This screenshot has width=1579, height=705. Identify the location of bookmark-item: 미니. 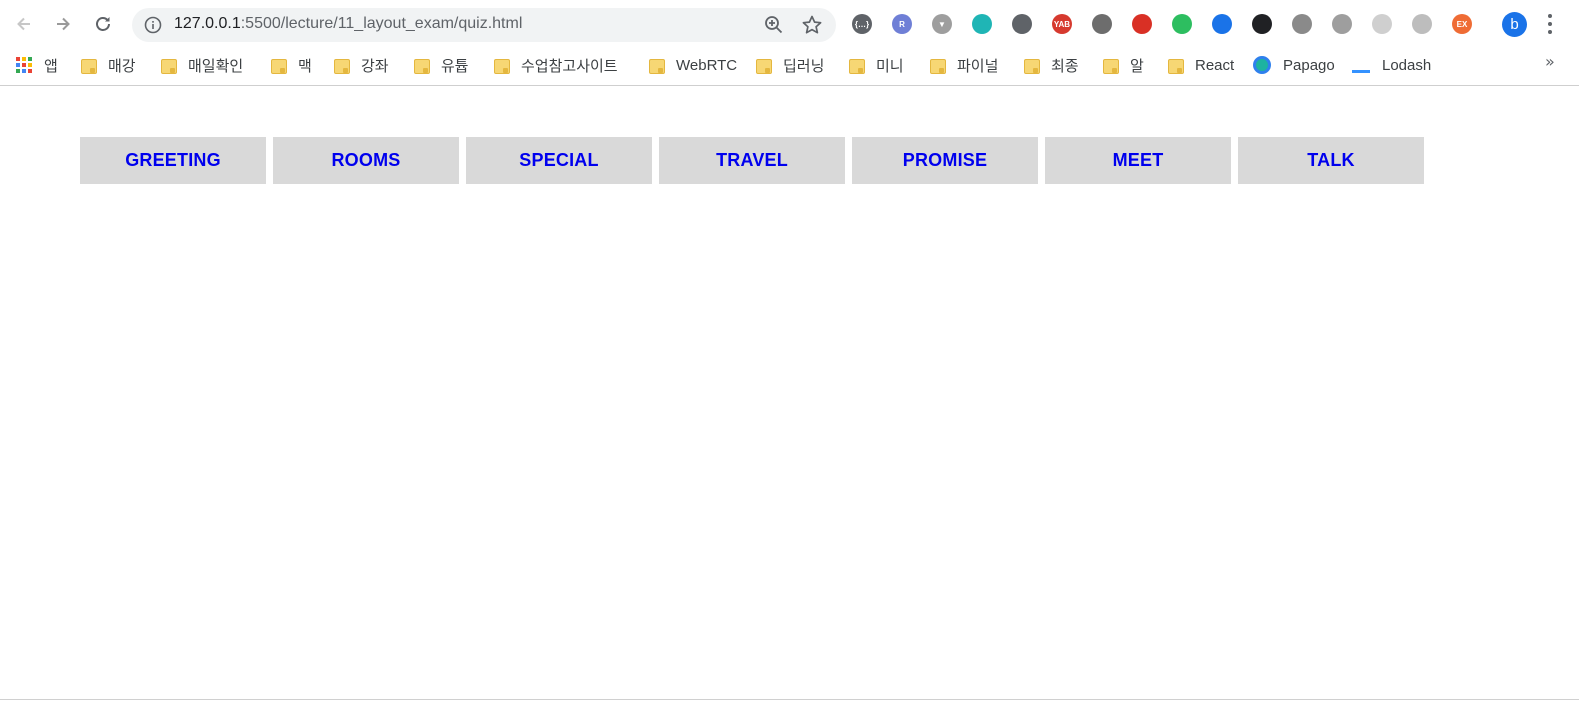
(876, 65).